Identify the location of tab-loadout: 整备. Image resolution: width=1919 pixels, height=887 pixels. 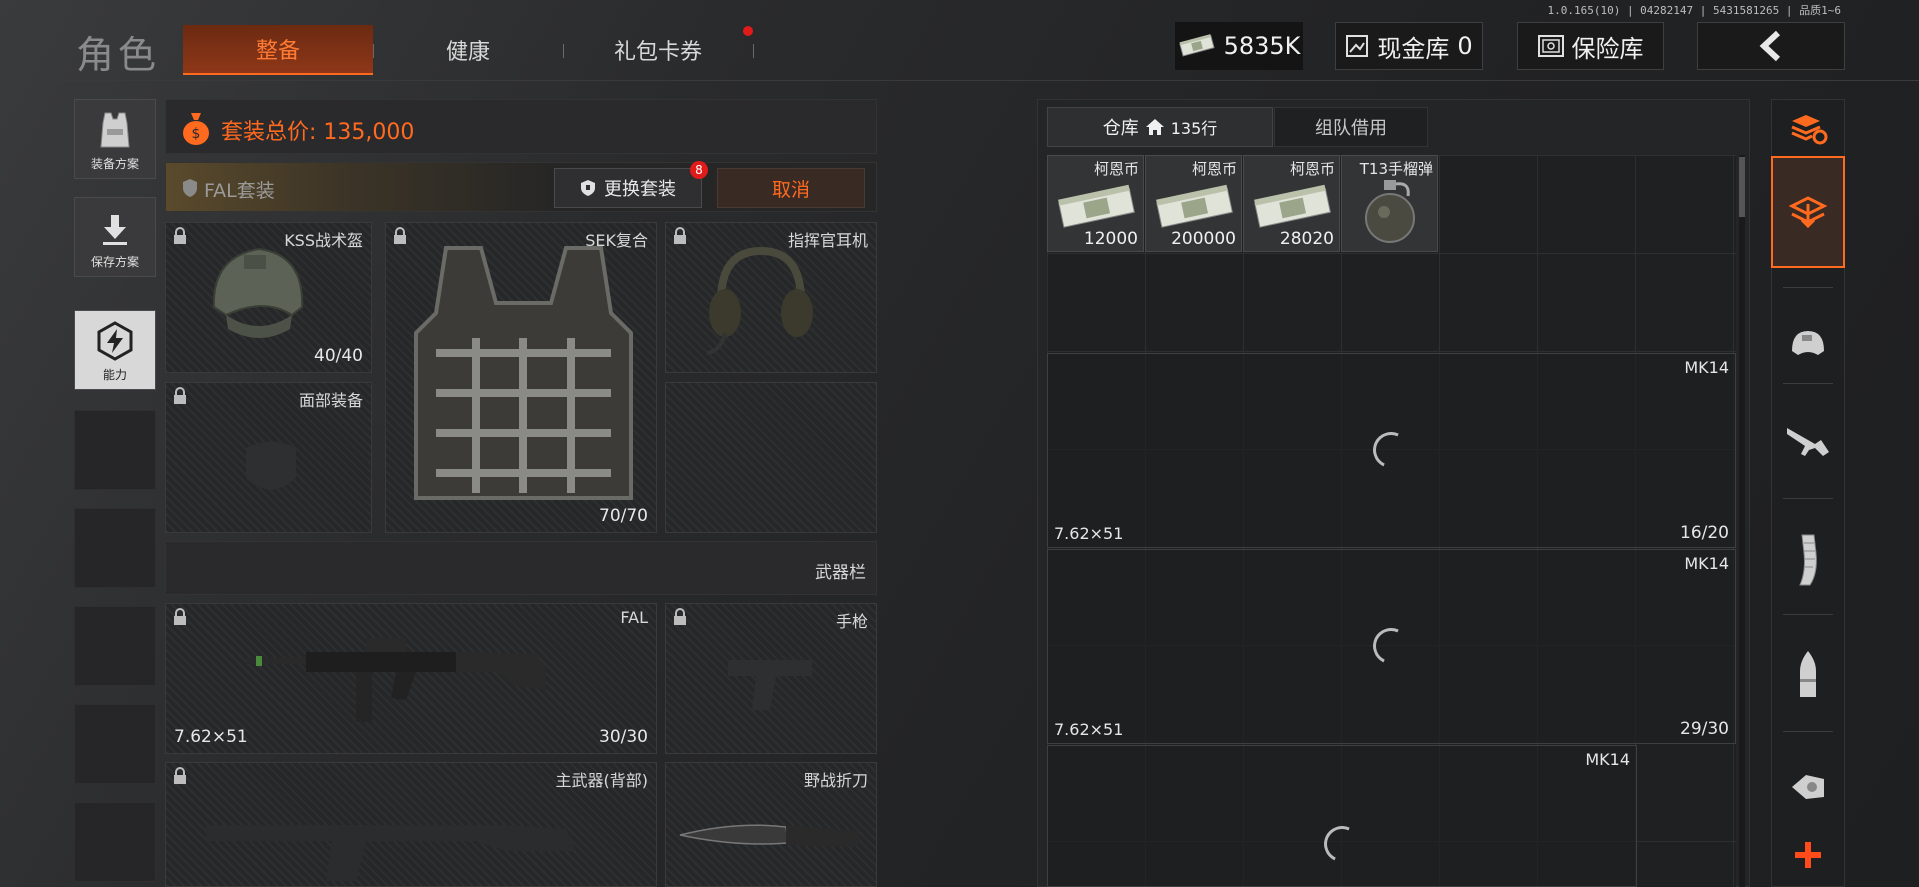
(278, 50).